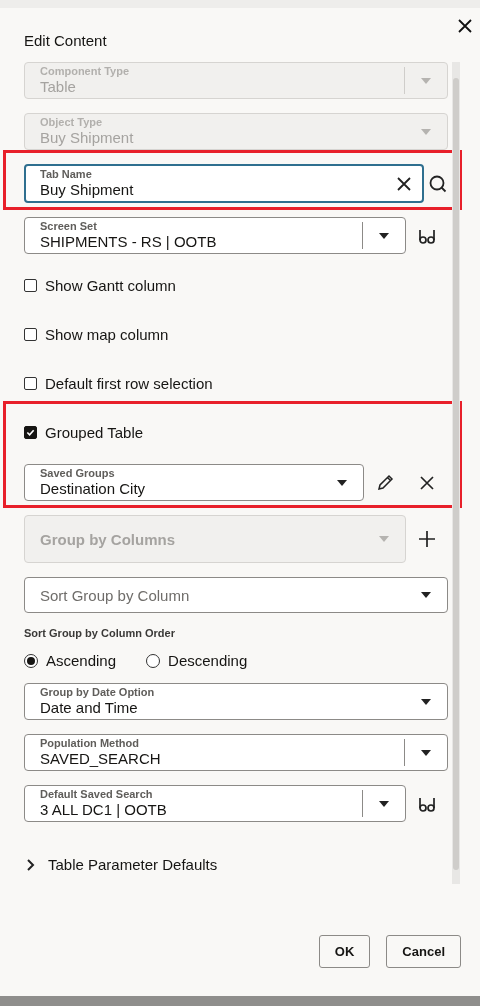 This screenshot has height=1006, width=480. I want to click on dialog-button: Cancel, so click(423, 951).